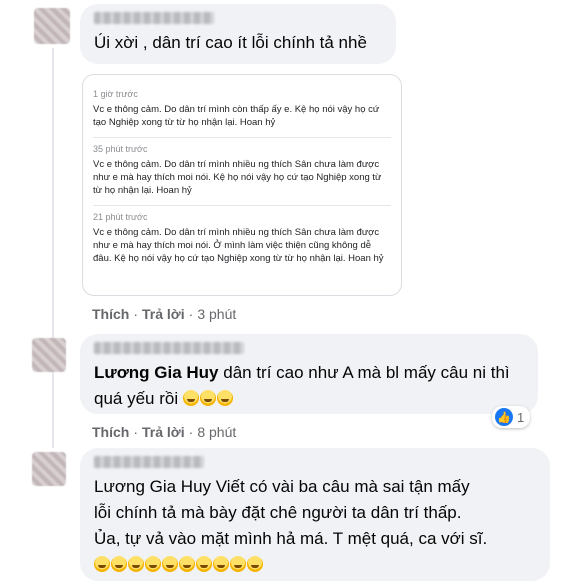 The height and width of the screenshot is (581, 581). I want to click on thread-line, so click(53, 248).